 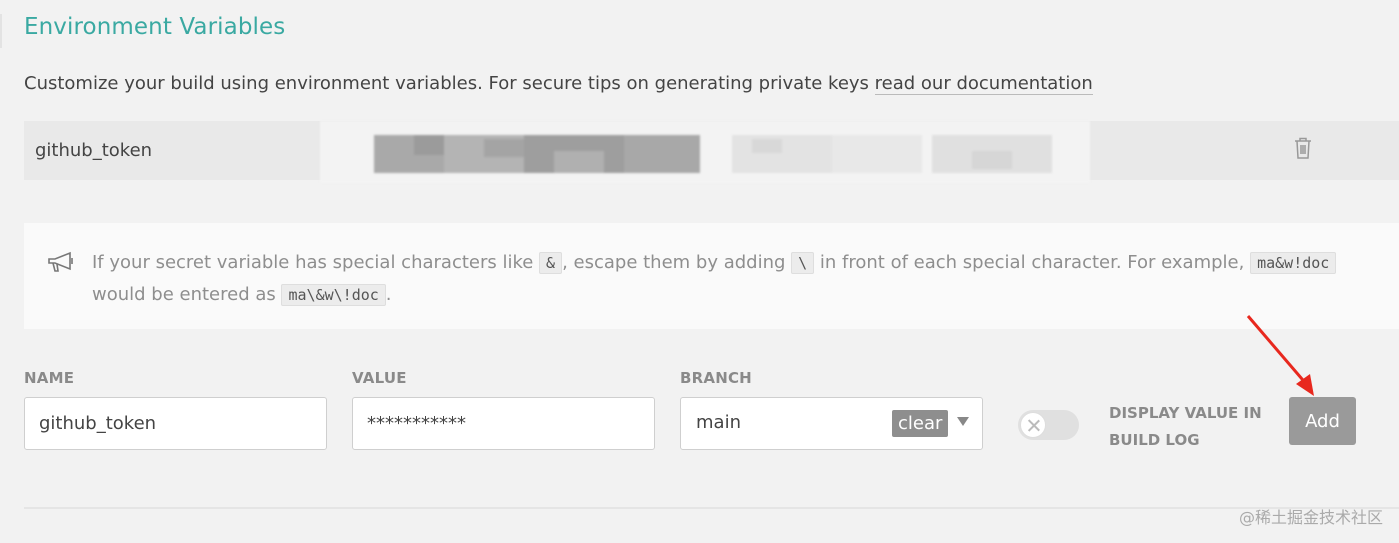 I want to click on env-variable-value-redacted, so click(x=705, y=152).